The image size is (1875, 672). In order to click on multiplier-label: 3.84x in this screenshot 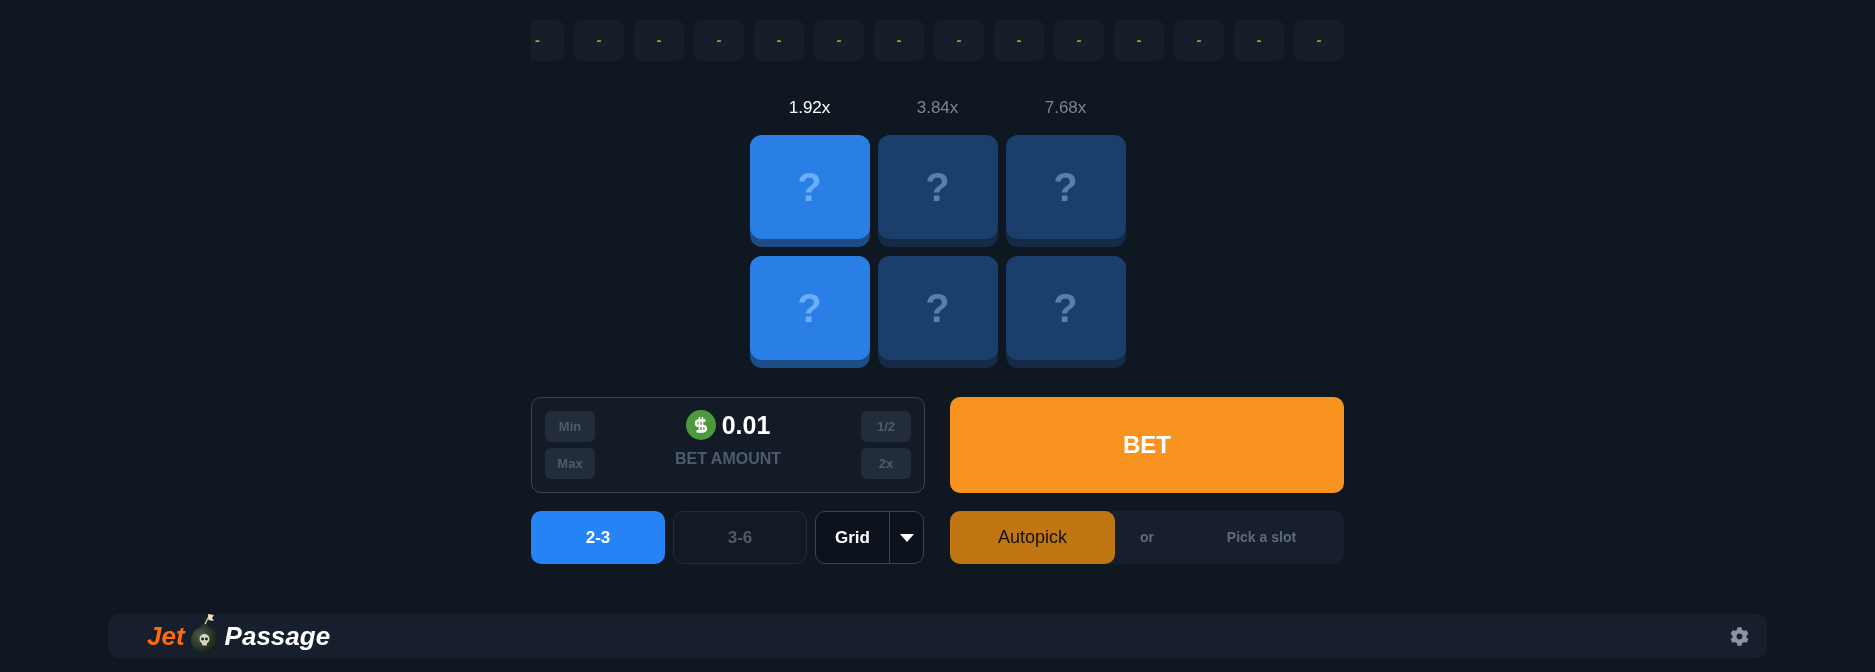, I will do `click(937, 108)`.